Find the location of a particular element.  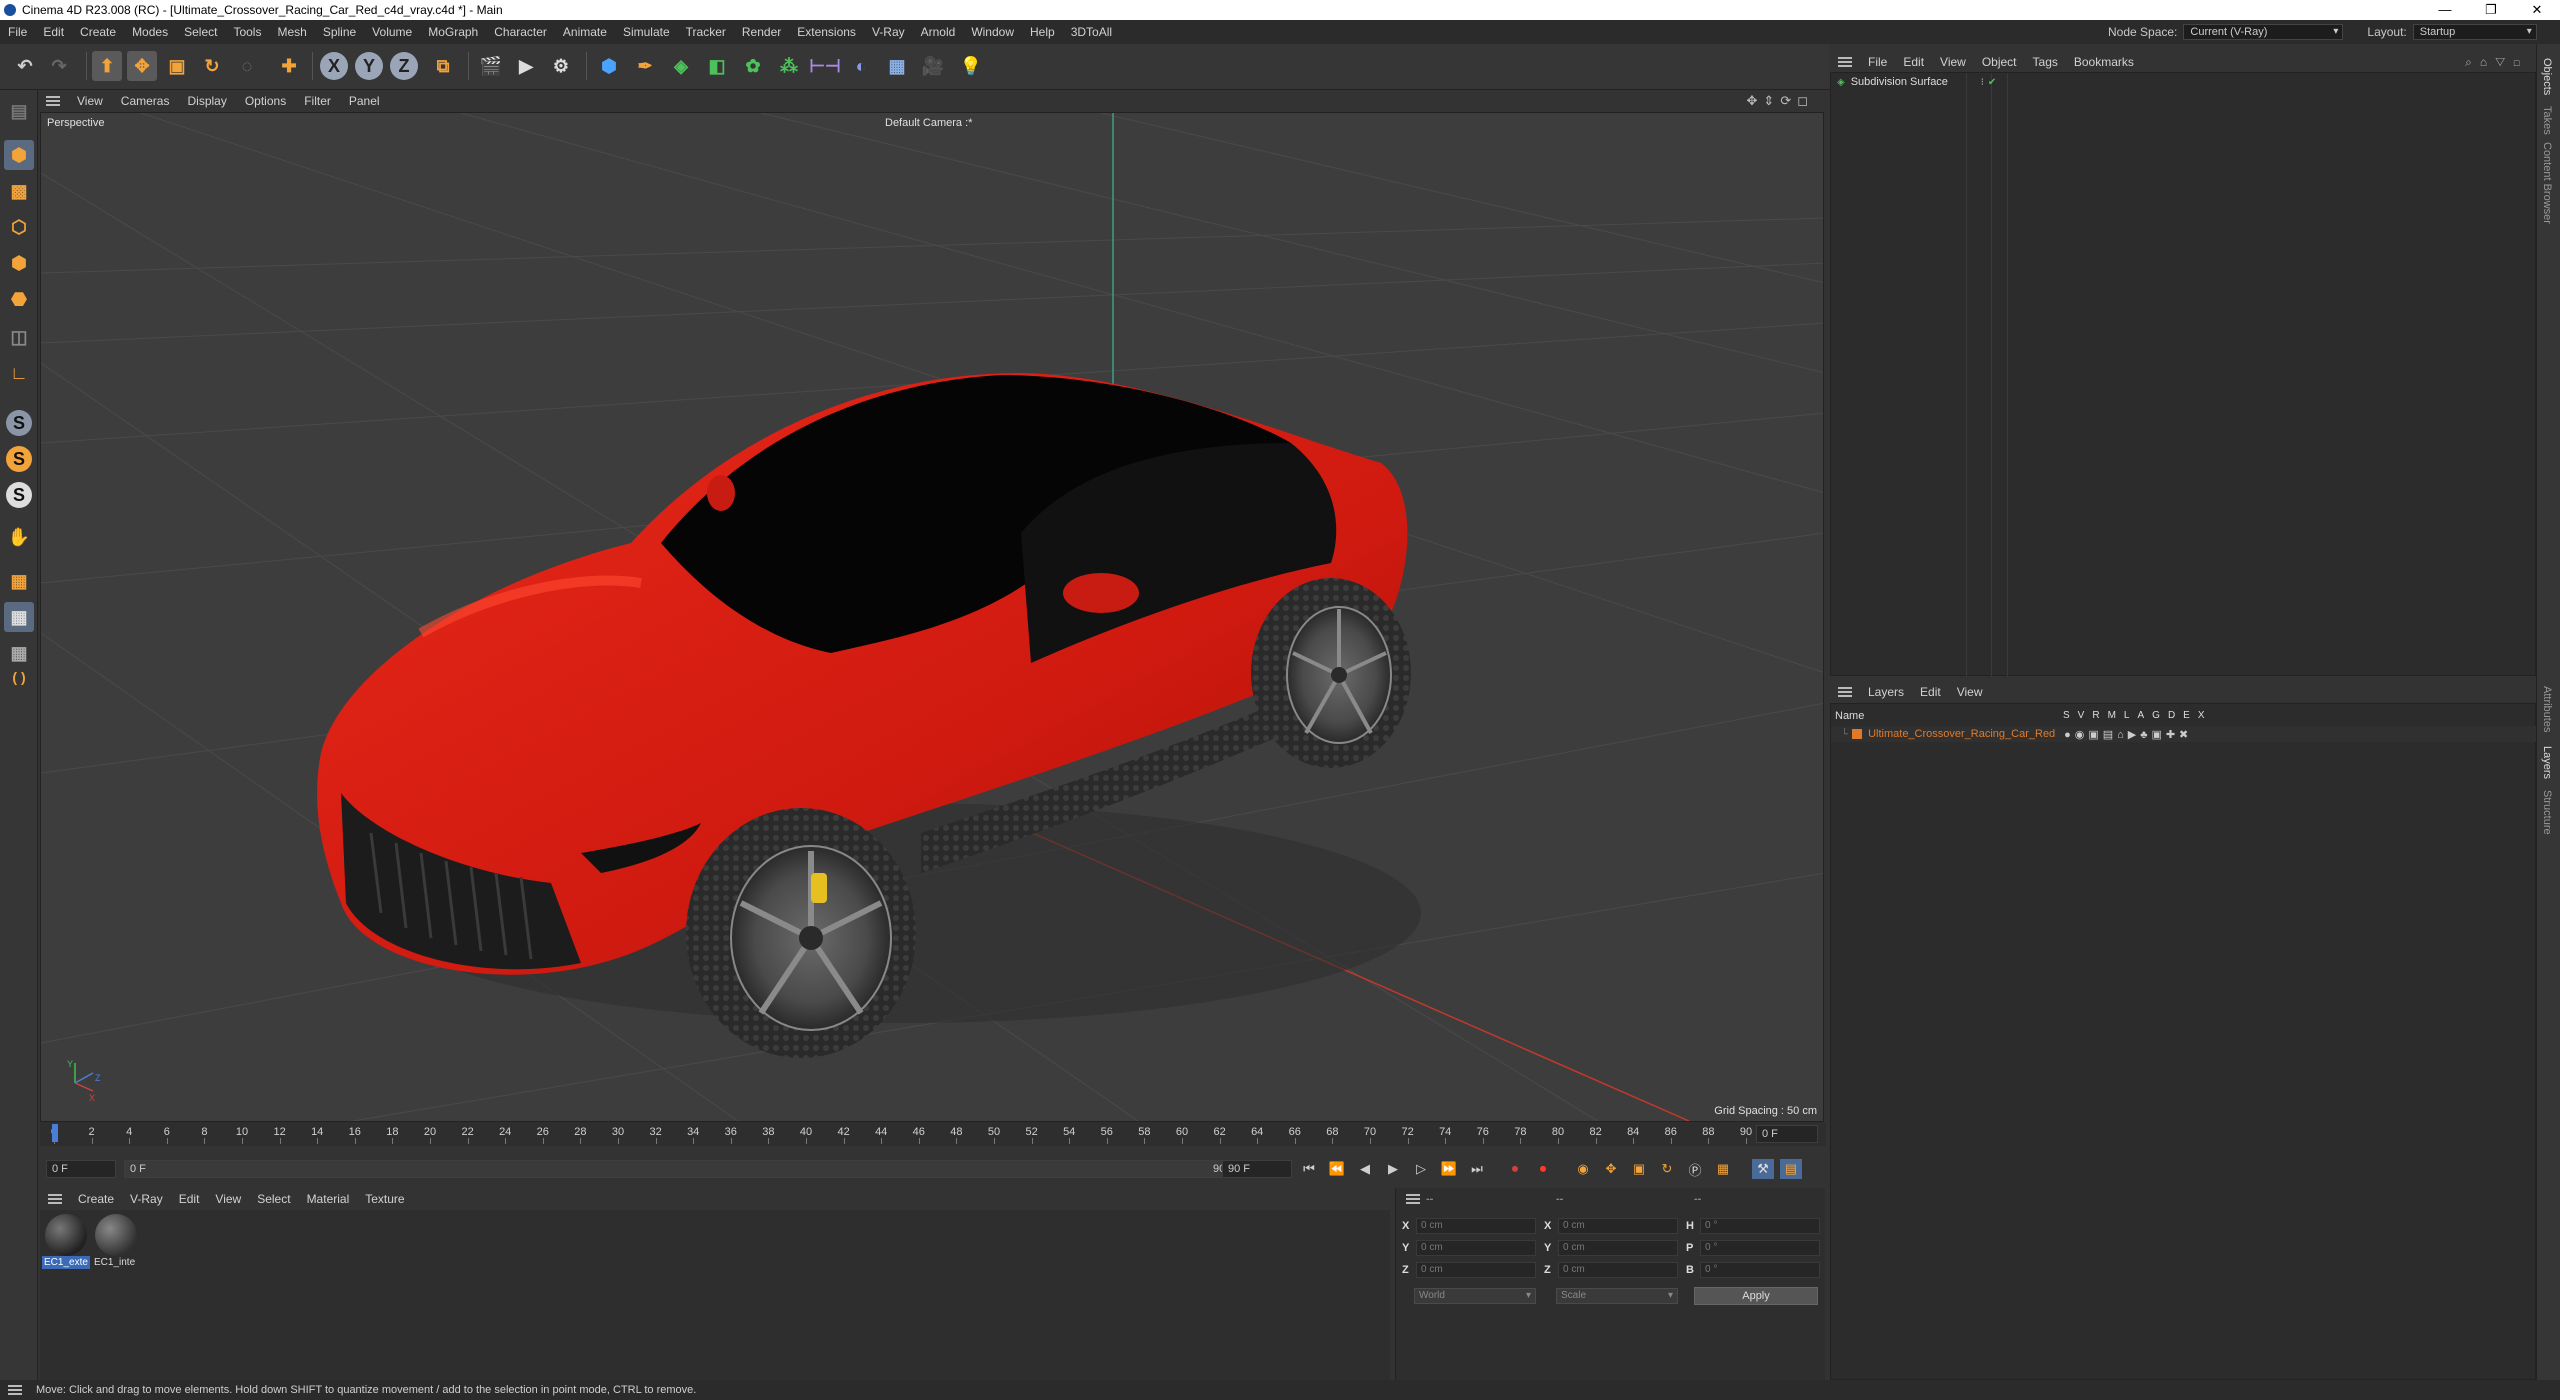

position-y-field: 0 cm is located at coordinates (1476, 1248).